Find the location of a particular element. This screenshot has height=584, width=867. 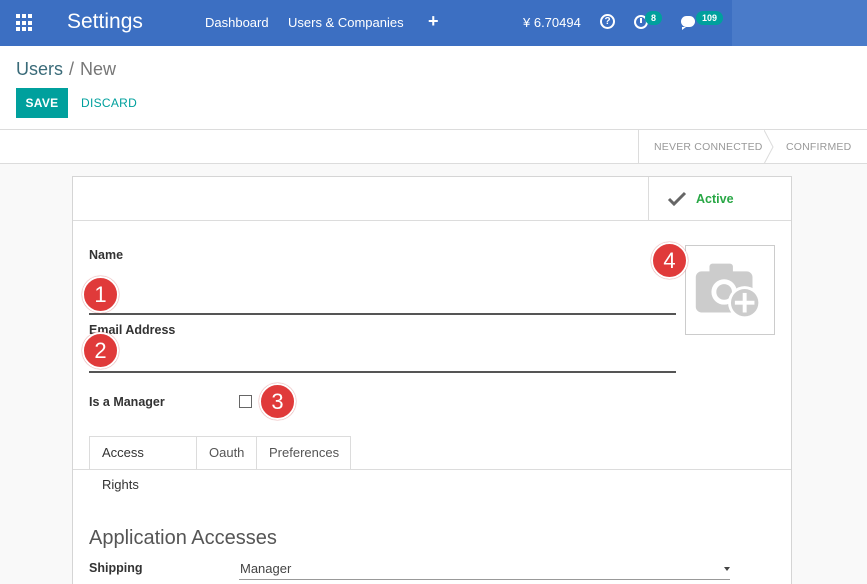

navbar-user-area is located at coordinates (799, 23).